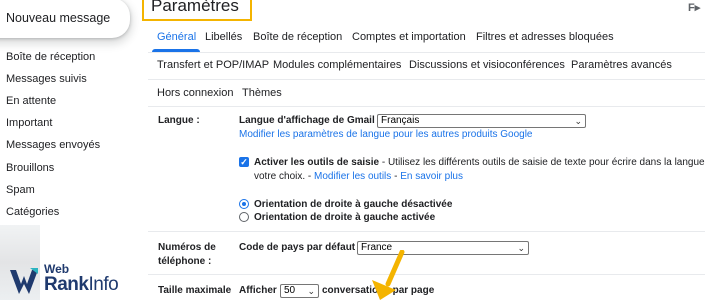 The height and width of the screenshot is (300, 705). I want to click on tab-addons: Modules complémentaires, so click(337, 65).